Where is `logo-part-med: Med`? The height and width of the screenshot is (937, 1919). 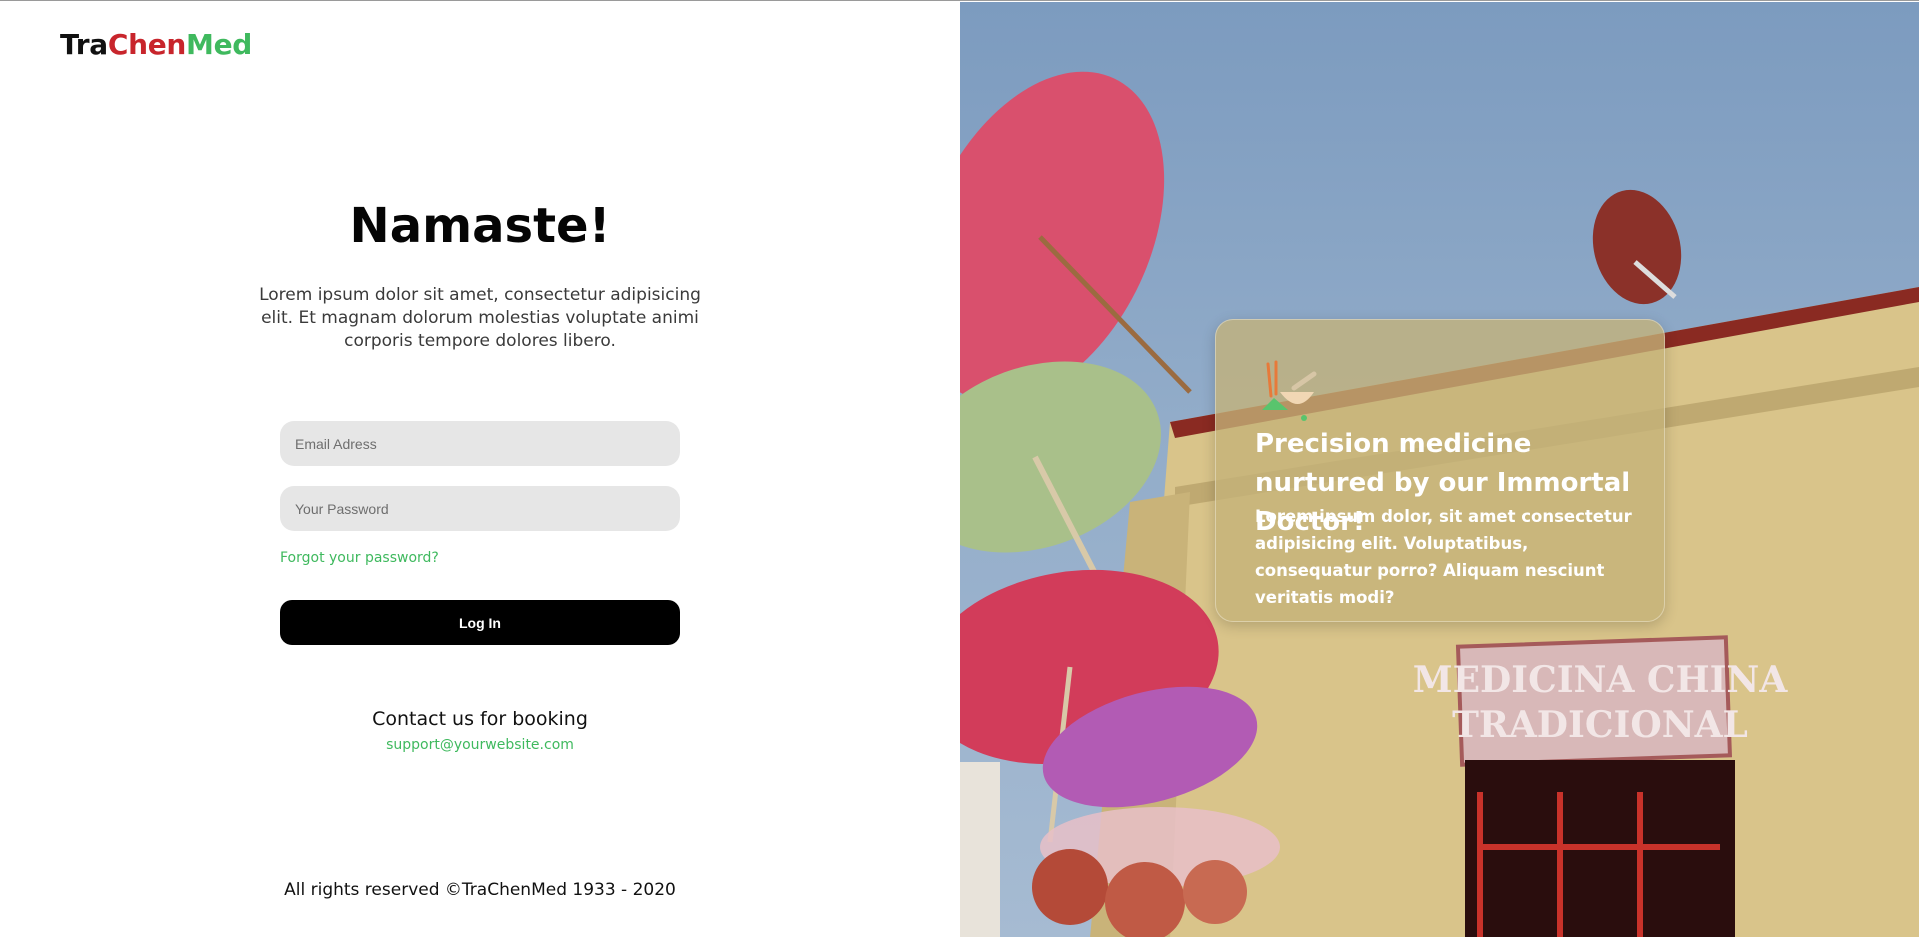 logo-part-med: Med is located at coordinates (219, 44).